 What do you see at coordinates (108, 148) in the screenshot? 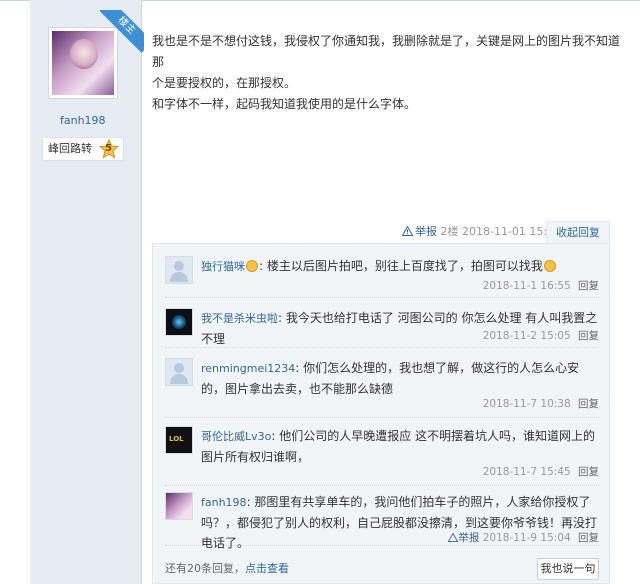
I see `level-number: 5` at bounding box center [108, 148].